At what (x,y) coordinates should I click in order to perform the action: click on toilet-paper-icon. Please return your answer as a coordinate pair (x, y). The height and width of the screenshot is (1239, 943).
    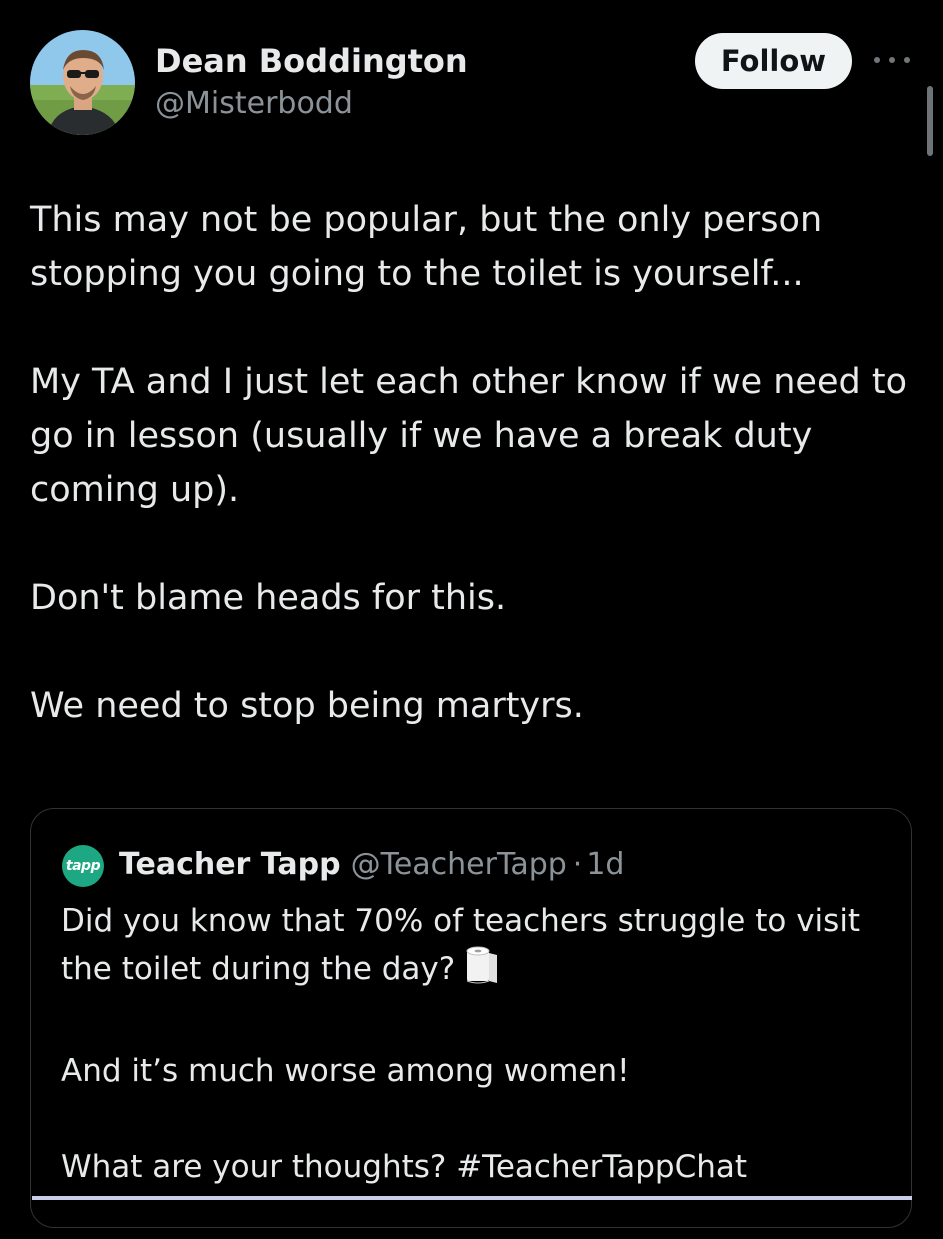
    Looking at the image, I should click on (482, 972).